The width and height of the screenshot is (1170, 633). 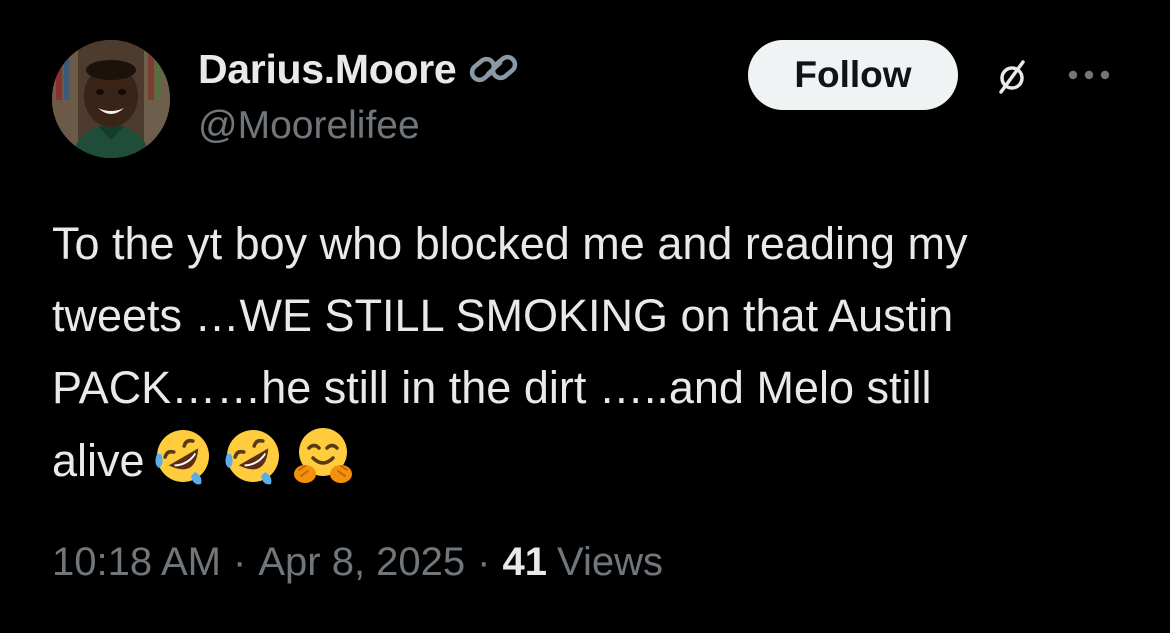 What do you see at coordinates (1012, 77) in the screenshot?
I see `grok-icon` at bounding box center [1012, 77].